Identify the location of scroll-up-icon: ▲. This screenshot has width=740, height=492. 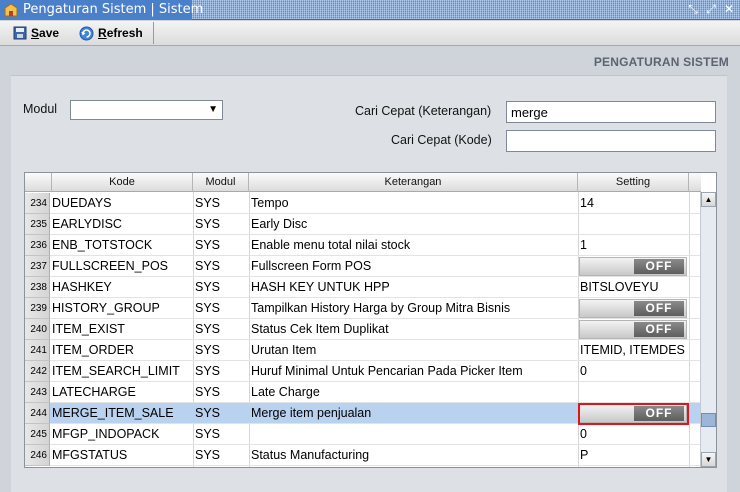
(708, 199).